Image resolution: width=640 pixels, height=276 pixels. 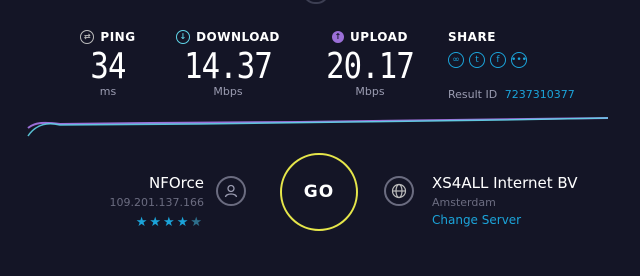 I want to click on user-icon, so click(x=231, y=191).